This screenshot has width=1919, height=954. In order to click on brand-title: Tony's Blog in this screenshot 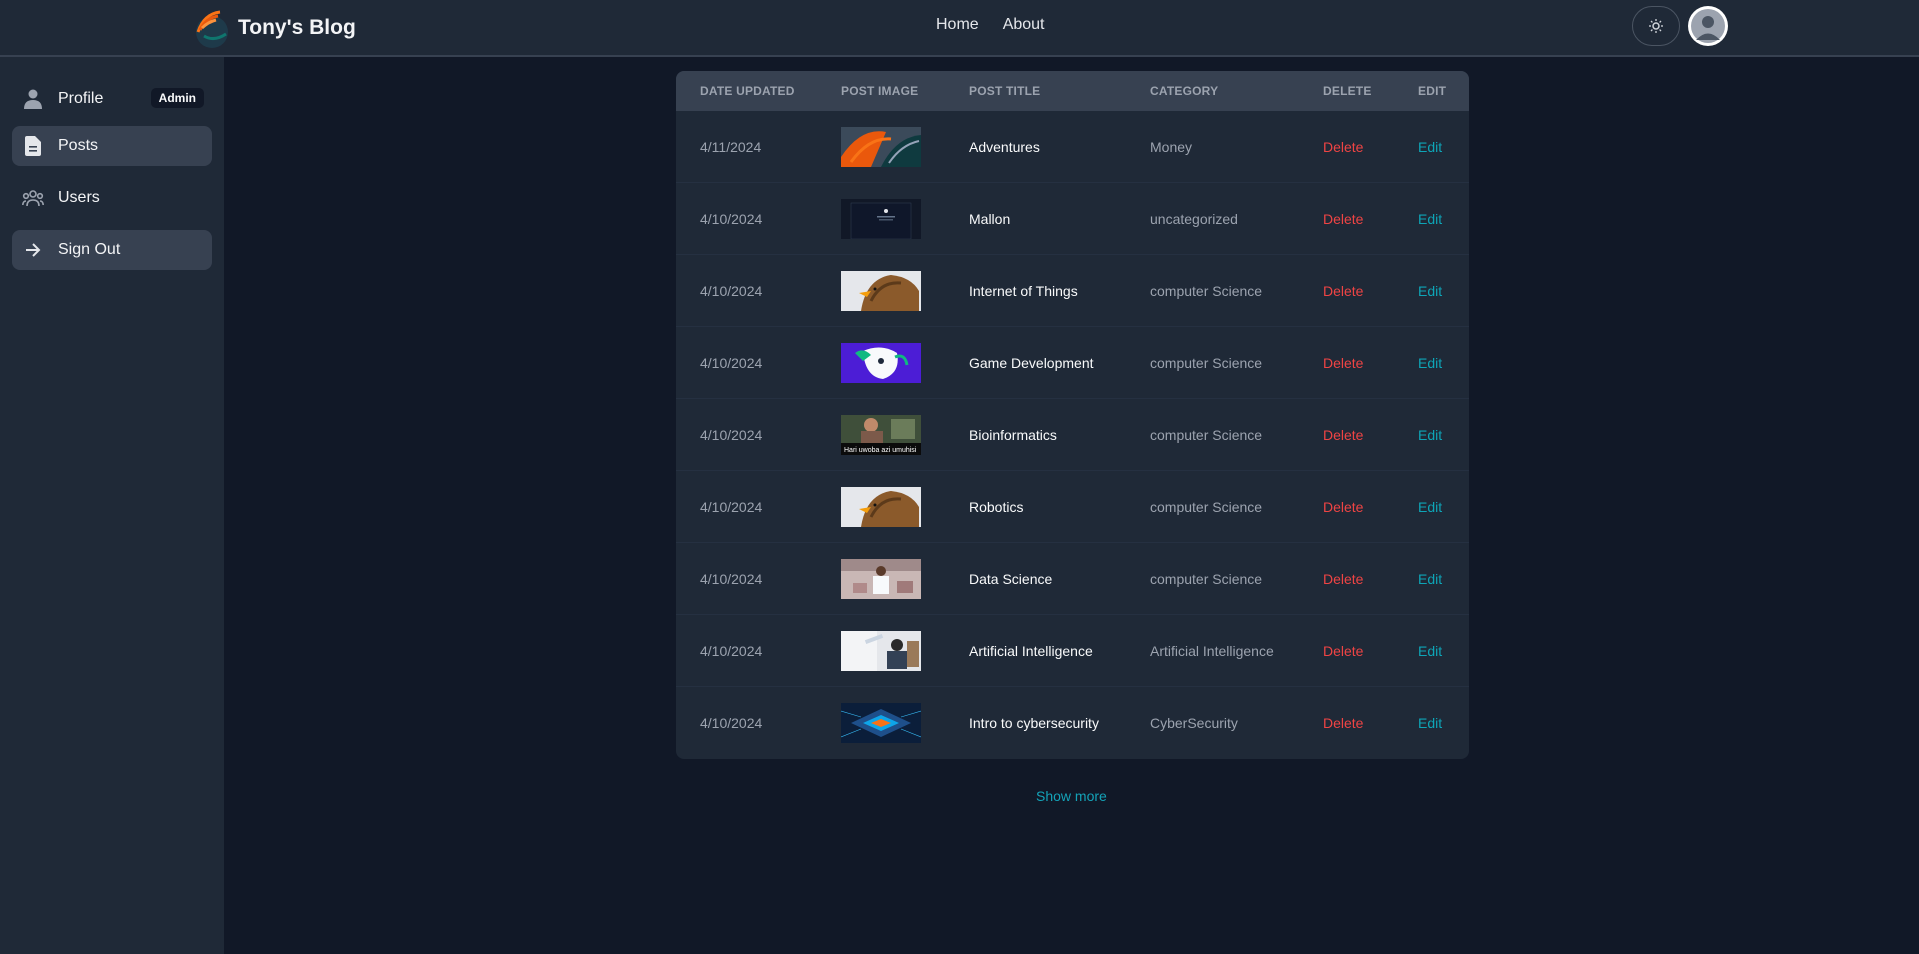, I will do `click(297, 27)`.